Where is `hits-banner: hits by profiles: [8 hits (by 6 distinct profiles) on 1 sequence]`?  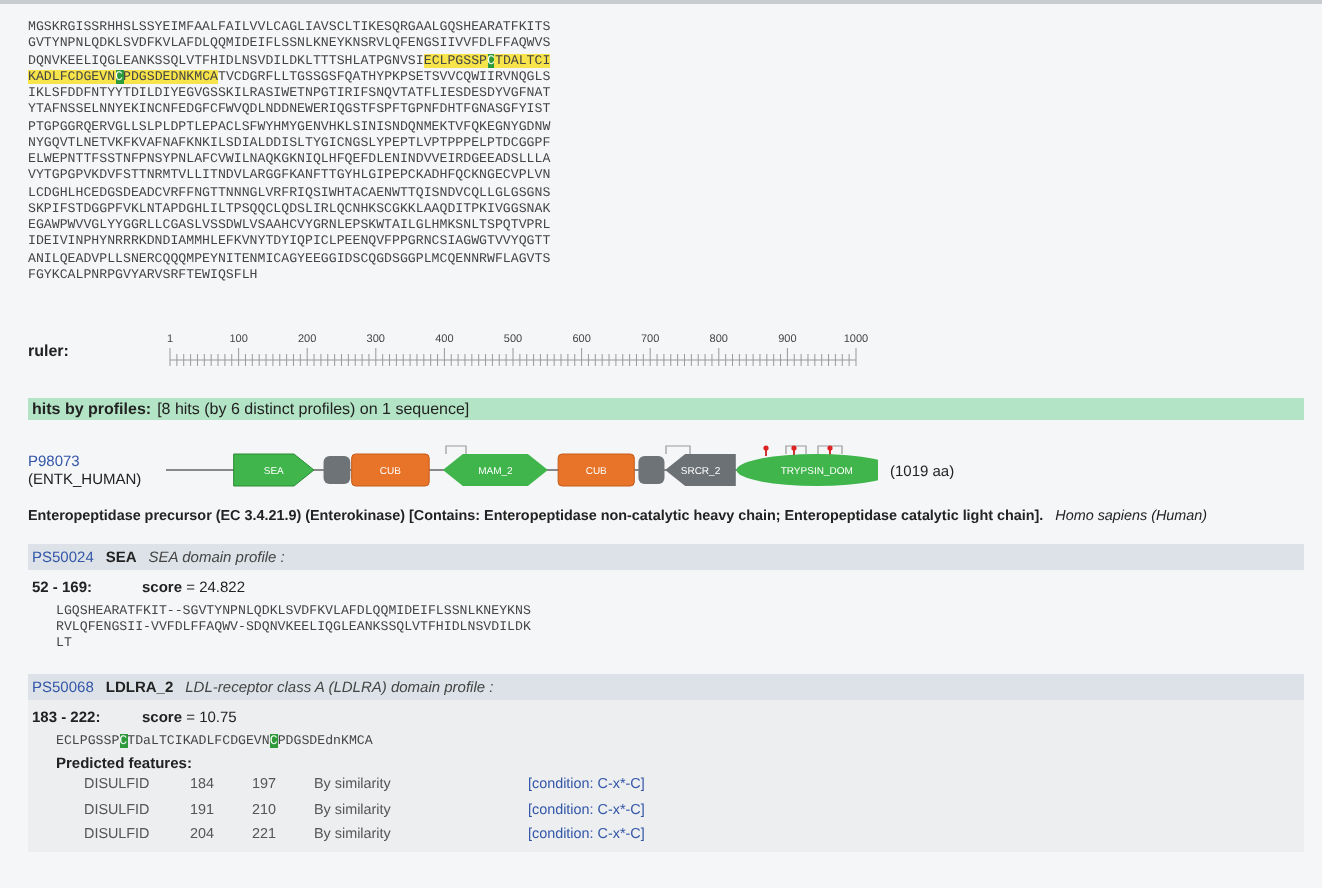 hits-banner: hits by profiles: [8 hits (by 6 distinct profiles) on 1 sequence] is located at coordinates (666, 409).